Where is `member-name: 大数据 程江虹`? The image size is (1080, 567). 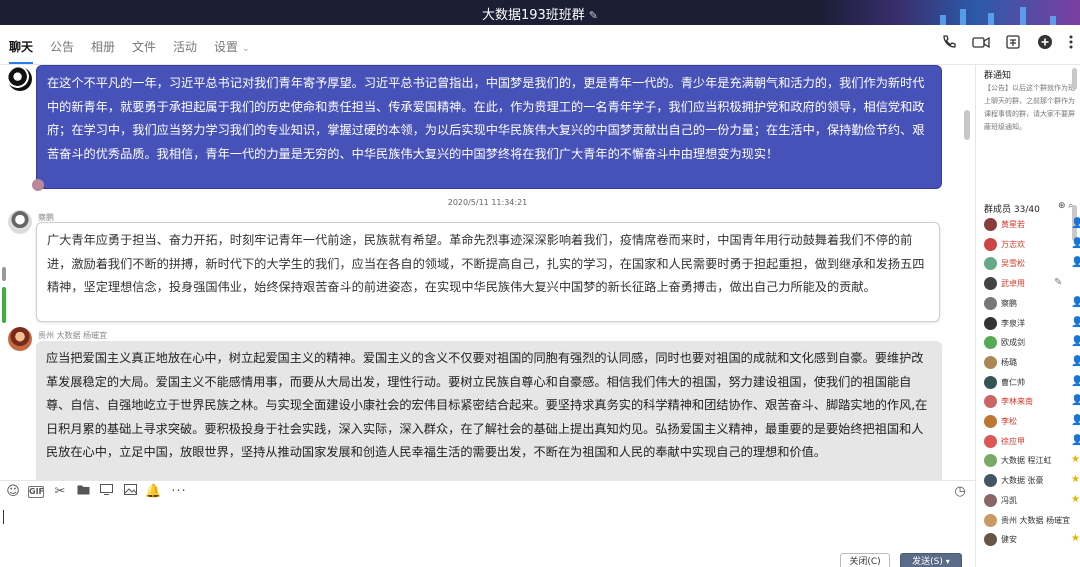
member-name: 大数据 程江虹 is located at coordinates (1026, 461).